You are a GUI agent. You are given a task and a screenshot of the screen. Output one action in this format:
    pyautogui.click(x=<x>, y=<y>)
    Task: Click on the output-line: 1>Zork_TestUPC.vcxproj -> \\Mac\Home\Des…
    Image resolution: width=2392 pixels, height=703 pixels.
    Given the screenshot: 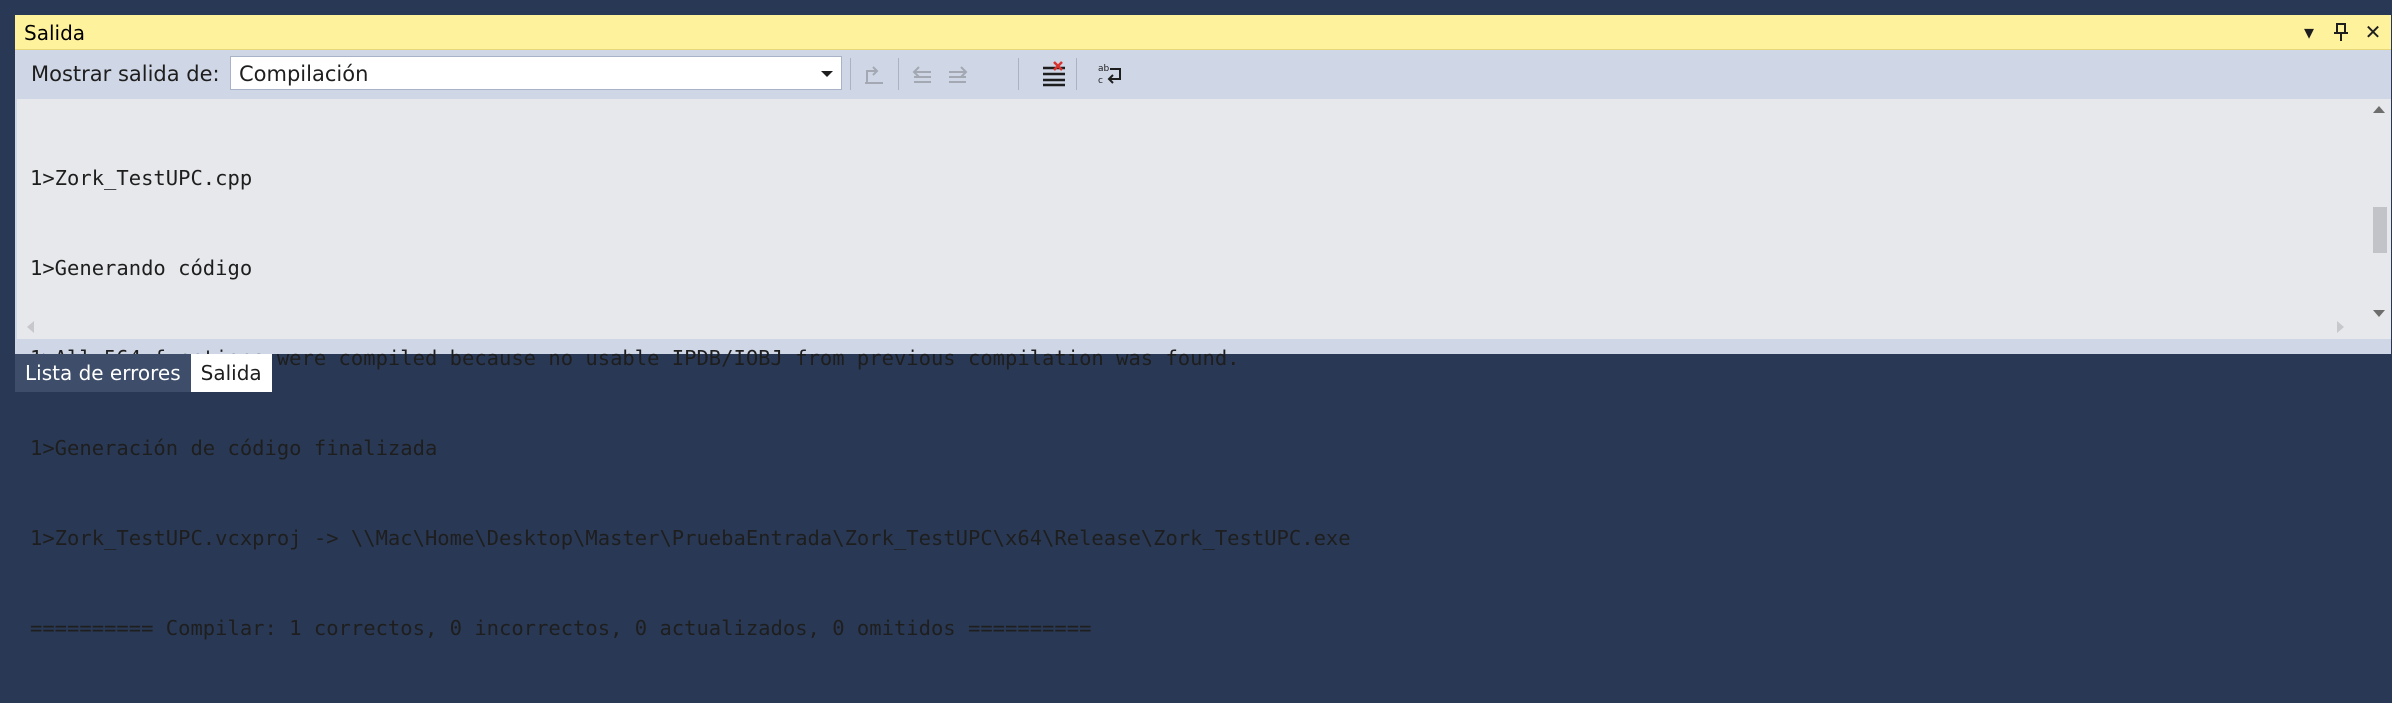 What is the action you would take?
    pyautogui.click(x=690, y=538)
    